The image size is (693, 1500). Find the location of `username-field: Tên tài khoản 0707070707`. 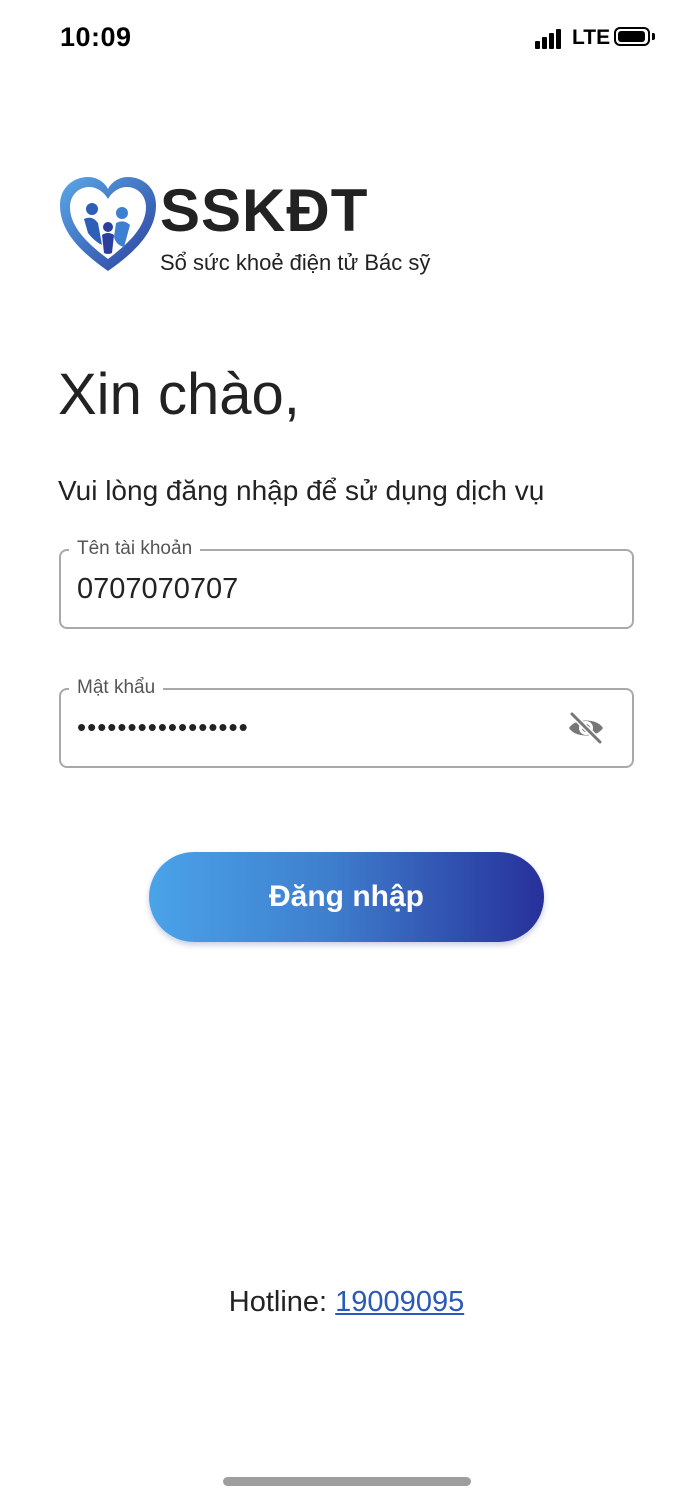

username-field: Tên tài khoản 0707070707 is located at coordinates (346, 583).